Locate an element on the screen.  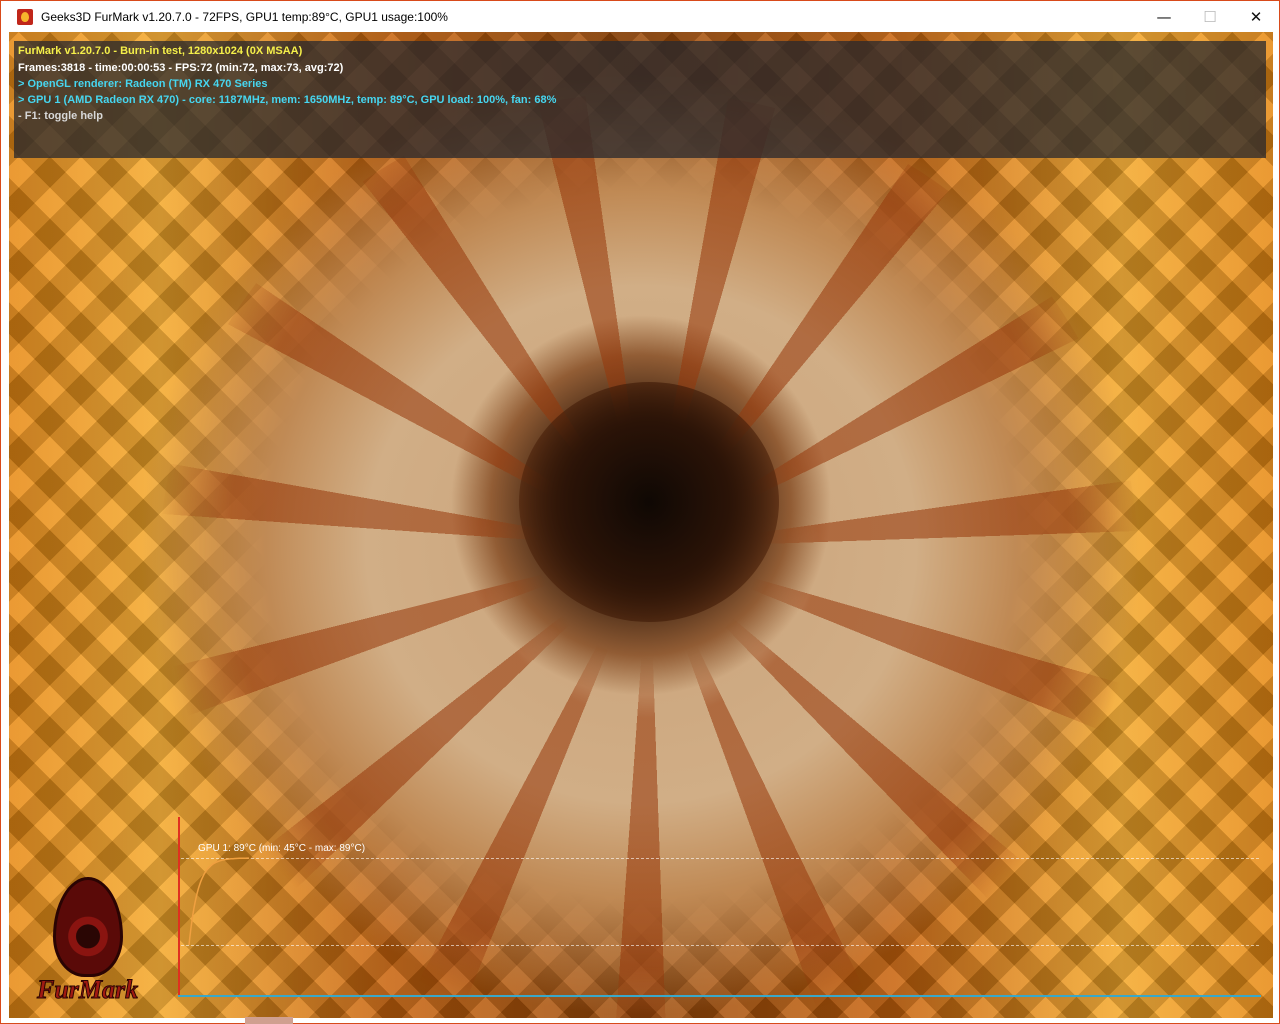
taskbar-item is located at coordinates (269, 1020).